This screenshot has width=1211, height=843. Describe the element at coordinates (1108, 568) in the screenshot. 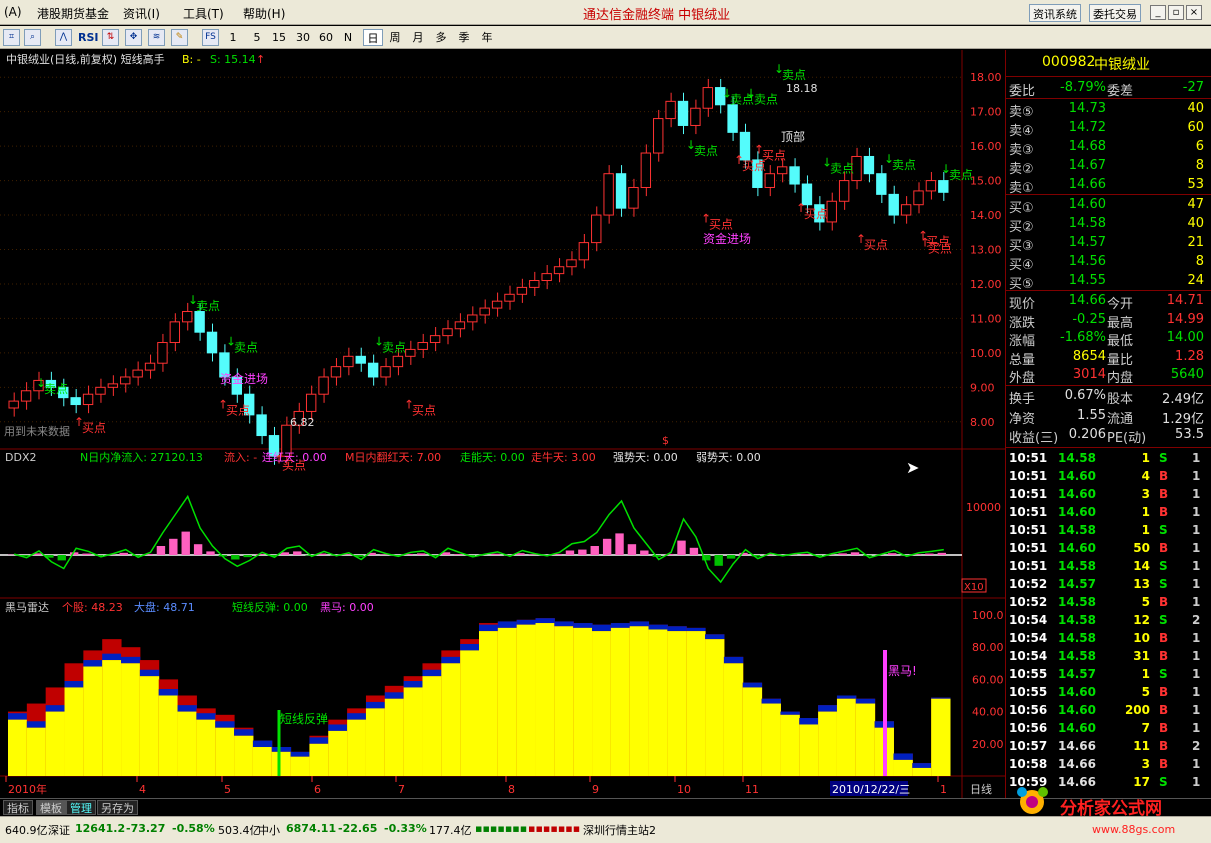

I see `tick-row: 10:51 14.58 14 S 1` at that location.